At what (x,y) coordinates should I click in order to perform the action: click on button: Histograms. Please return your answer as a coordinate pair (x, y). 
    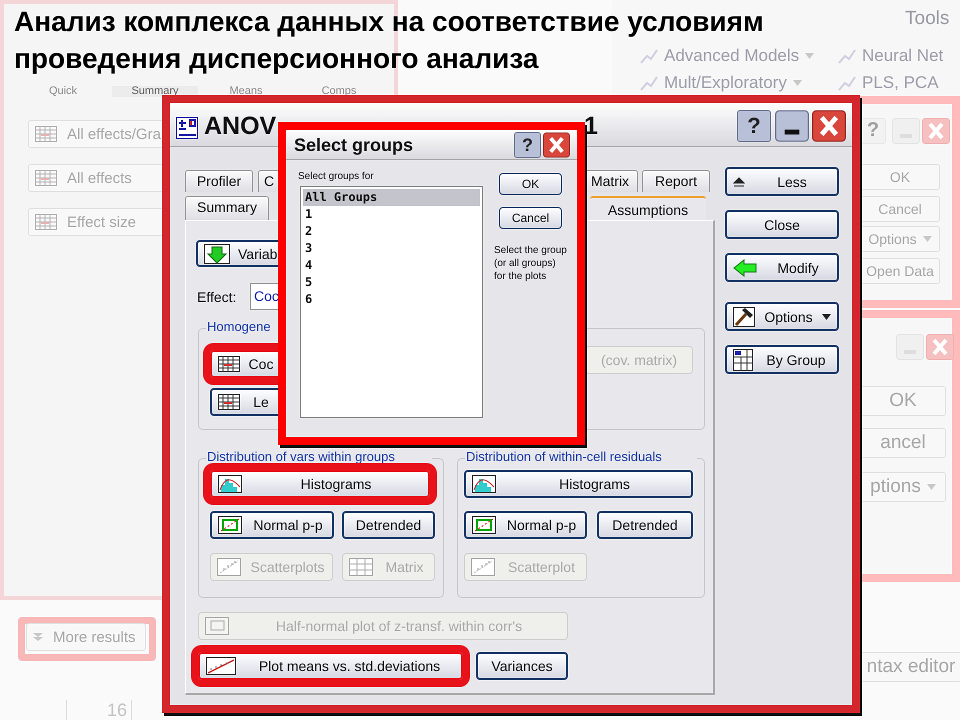
    Looking at the image, I should click on (578, 484).